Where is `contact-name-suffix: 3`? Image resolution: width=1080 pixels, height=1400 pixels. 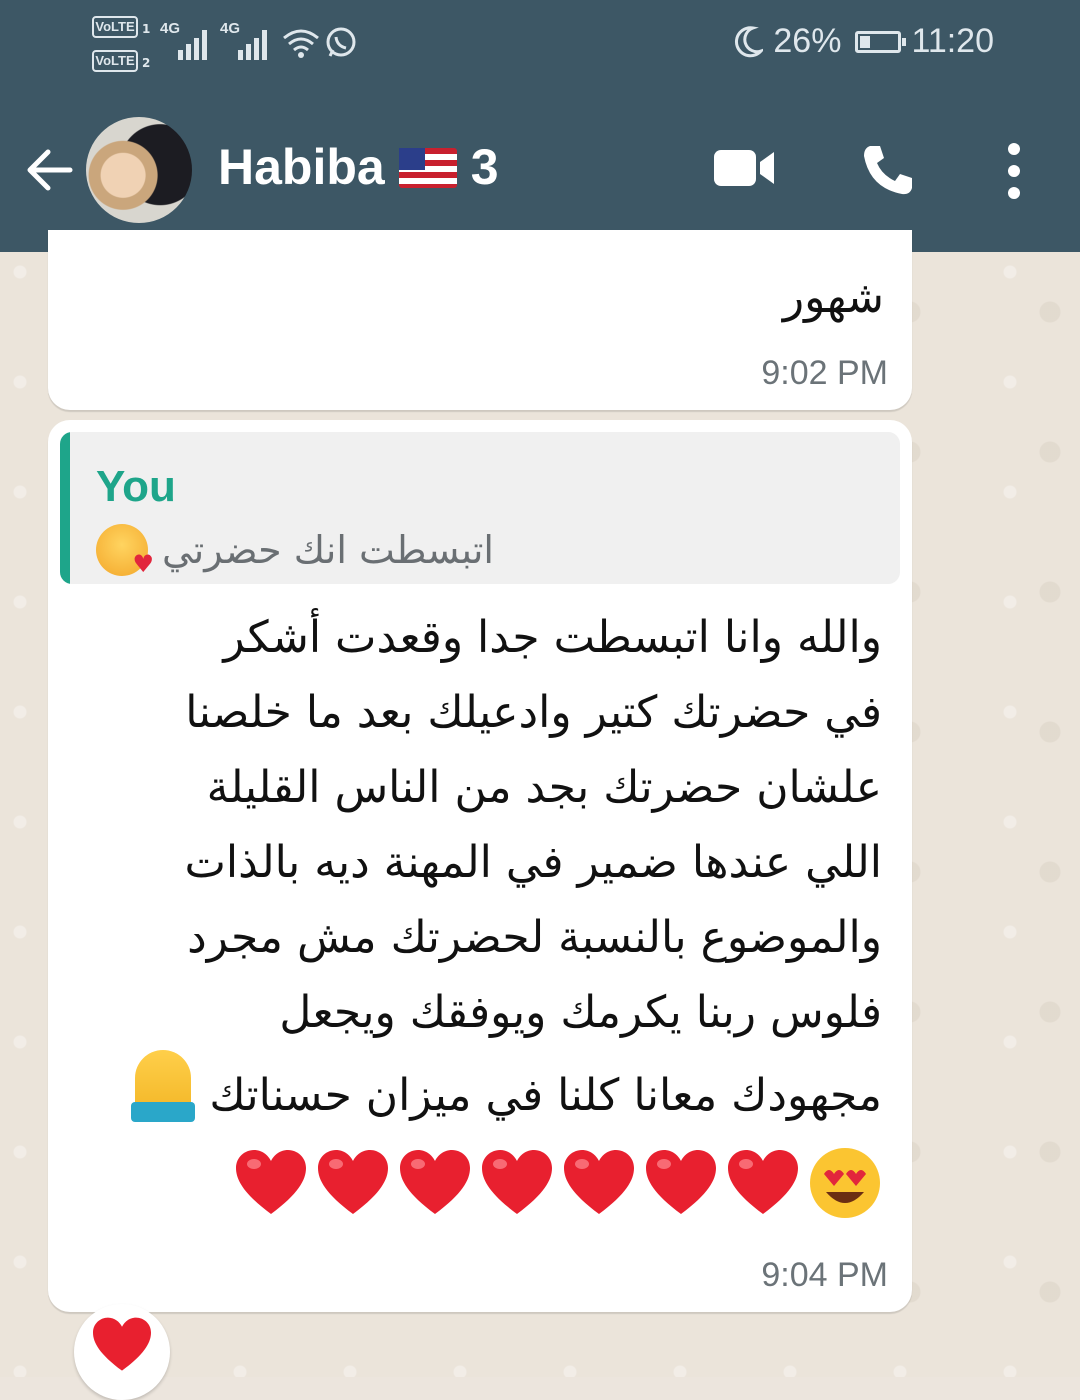
contact-name-suffix: 3 is located at coordinates (484, 167).